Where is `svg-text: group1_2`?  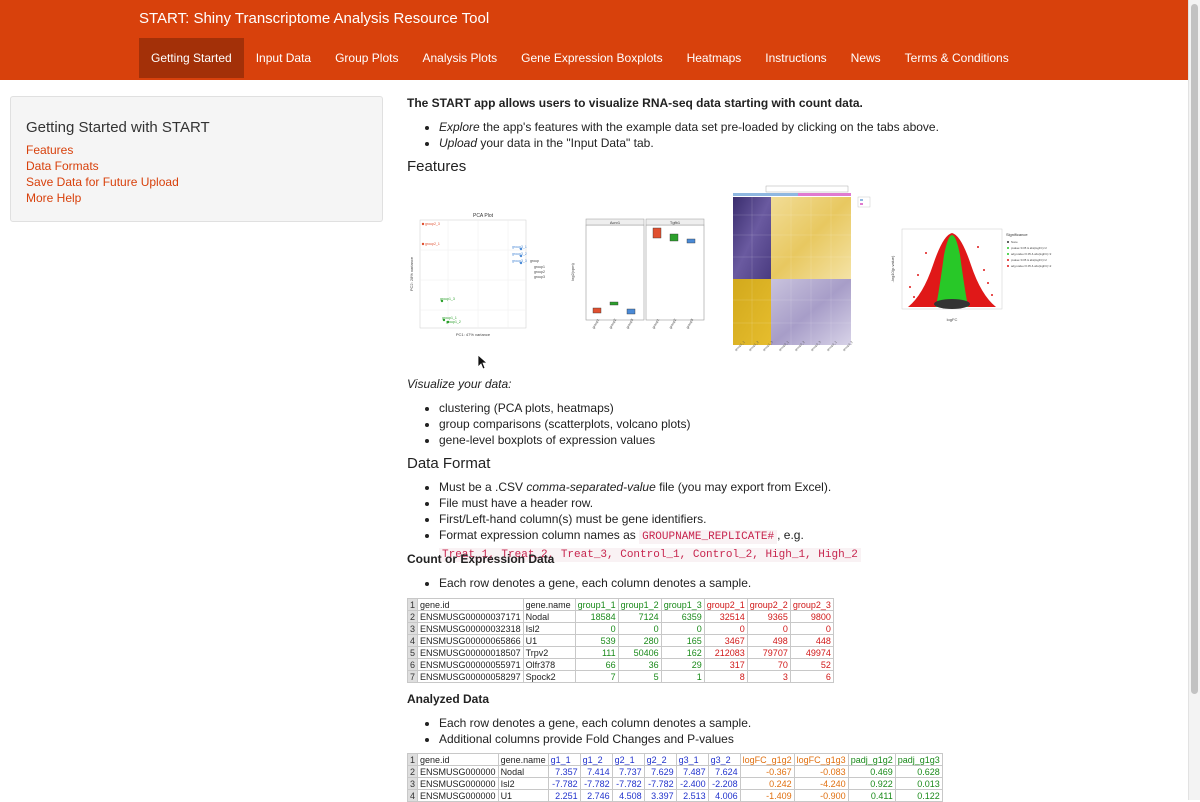
svg-text: group1_2 is located at coordinates (453, 322).